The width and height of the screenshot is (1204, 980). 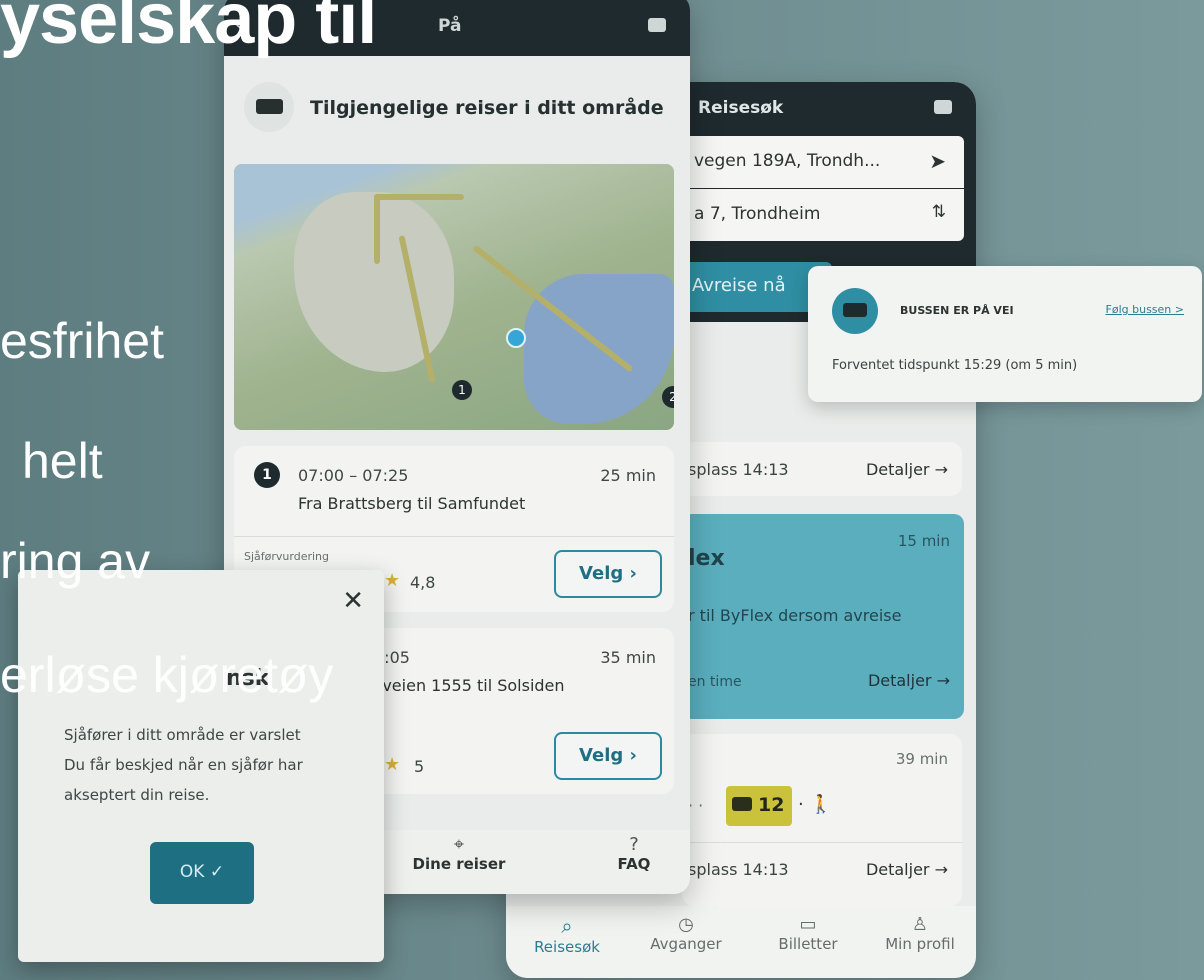 I want to click on tab-dine-reiser: ⌖ Dine reiser, so click(x=459, y=853).